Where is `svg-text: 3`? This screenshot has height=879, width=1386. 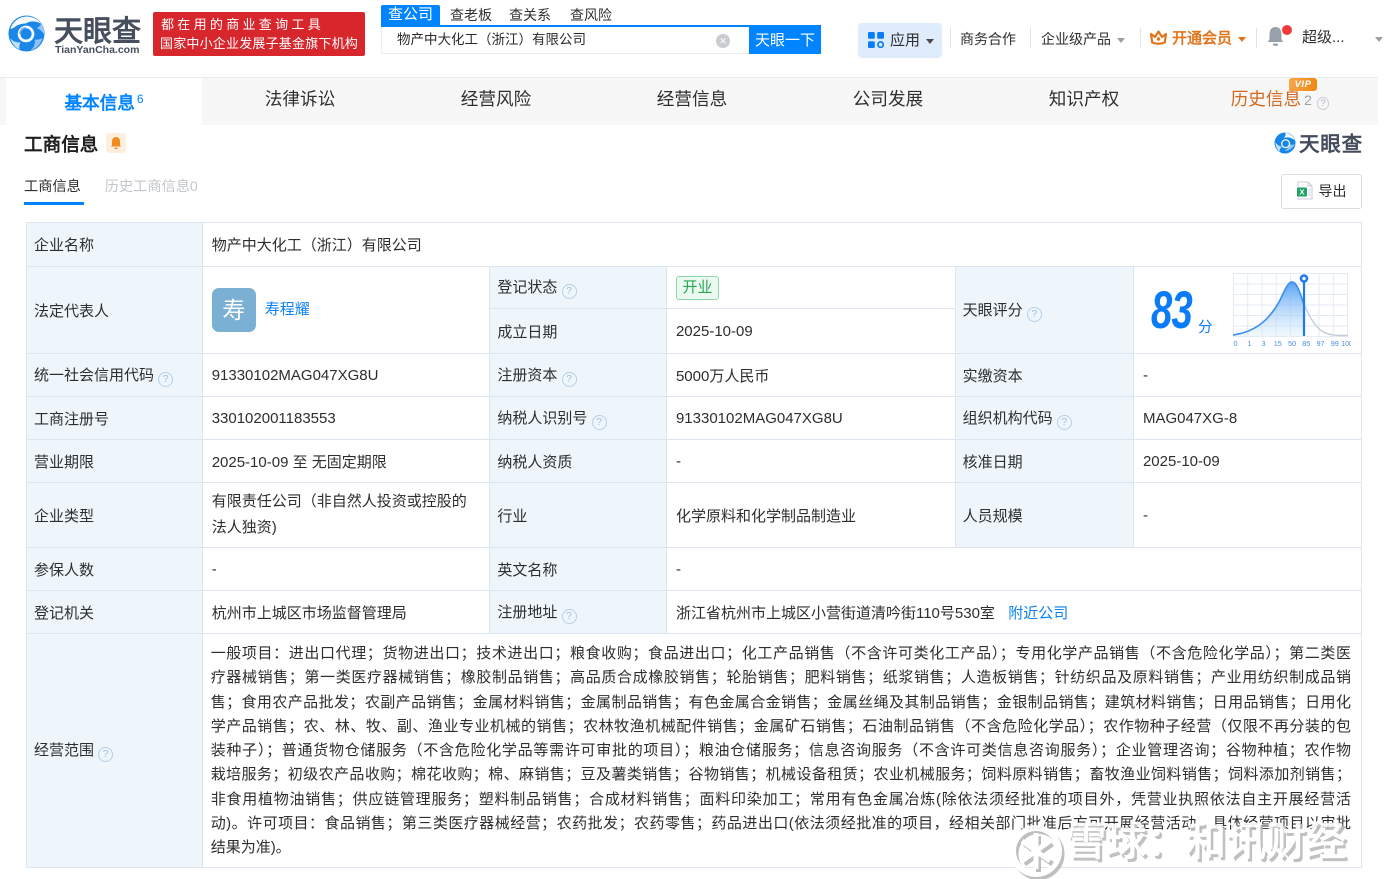 svg-text: 3 is located at coordinates (1263, 343).